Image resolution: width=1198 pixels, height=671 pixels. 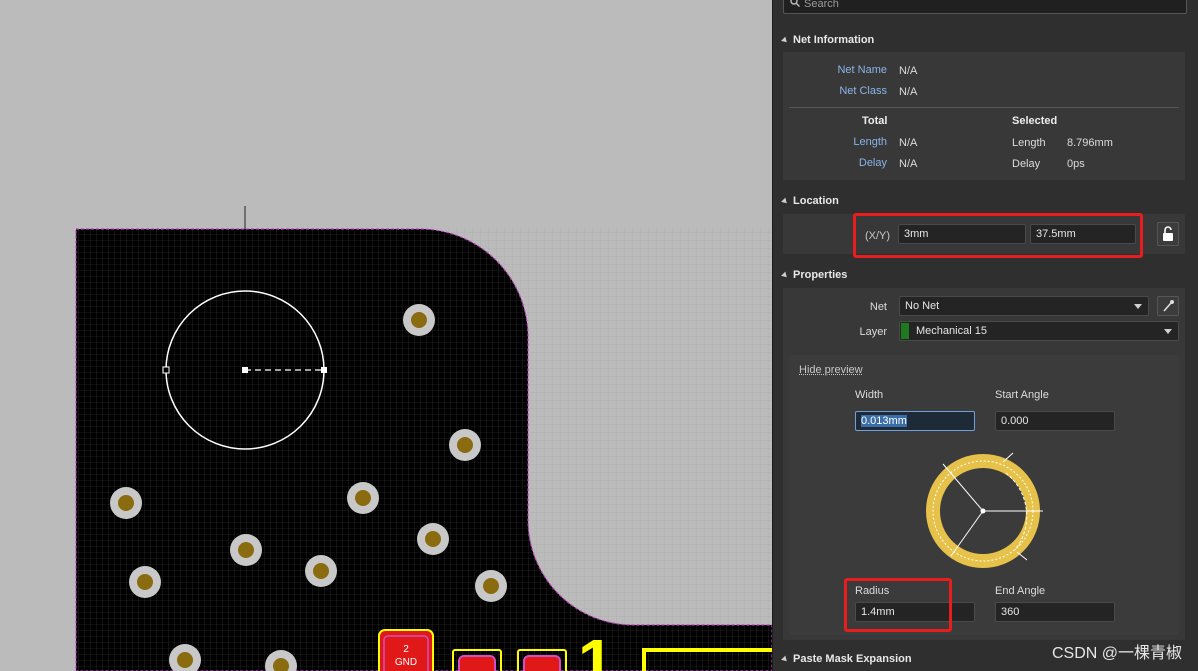 I want to click on section-title: Location, so click(x=816, y=201).